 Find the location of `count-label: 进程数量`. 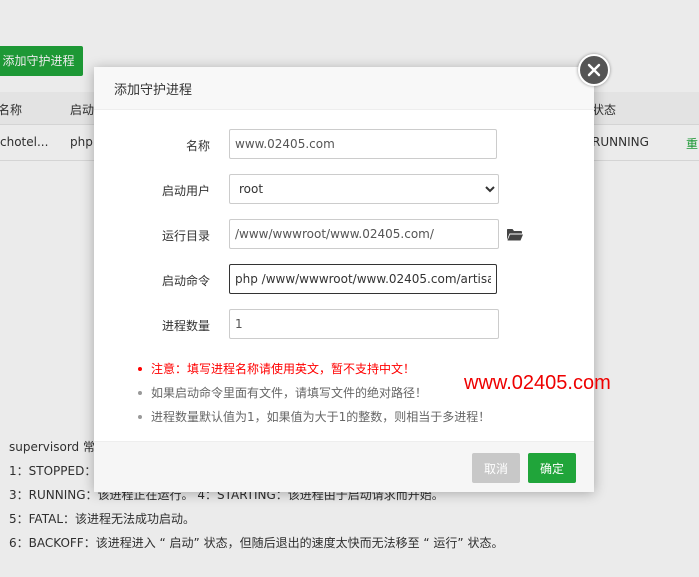

count-label: 进程数量 is located at coordinates (185, 326).